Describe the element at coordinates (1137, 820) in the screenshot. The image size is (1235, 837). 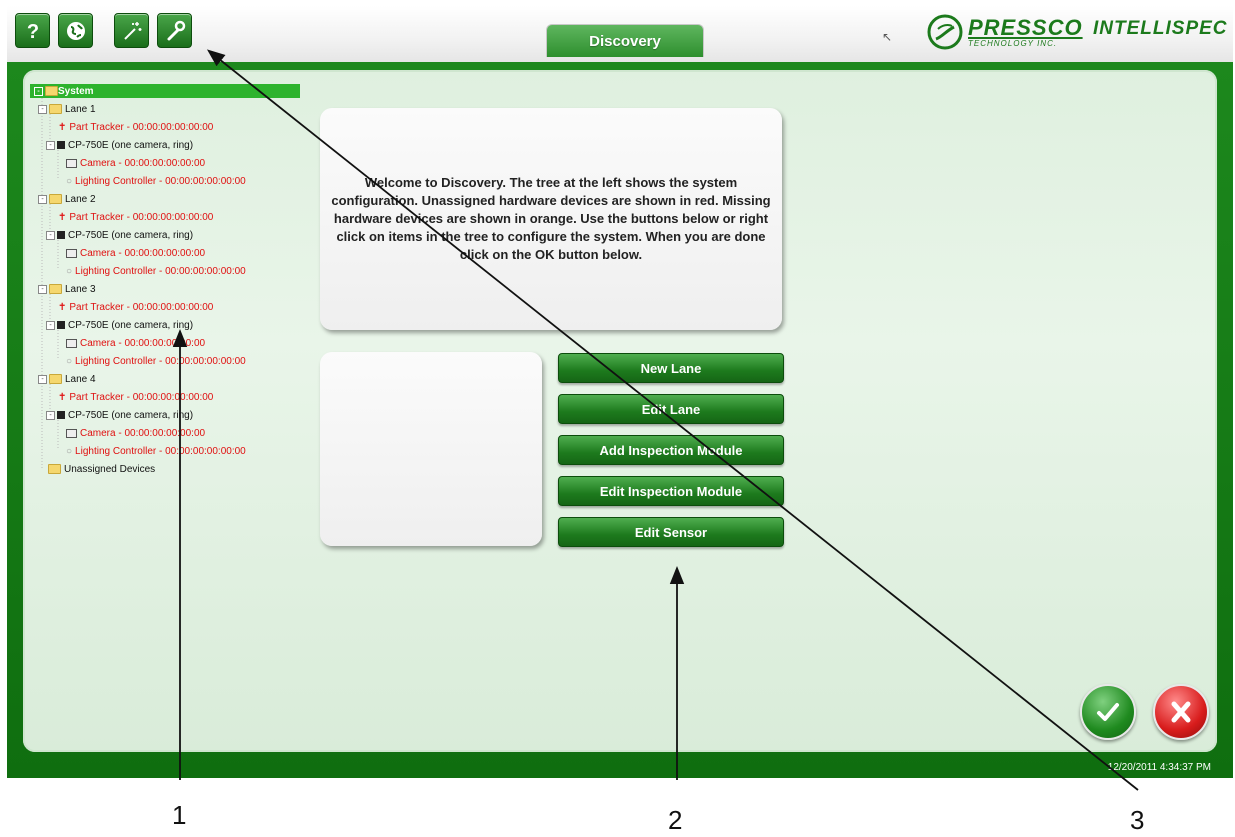
I see `callout-label-3: 3` at that location.